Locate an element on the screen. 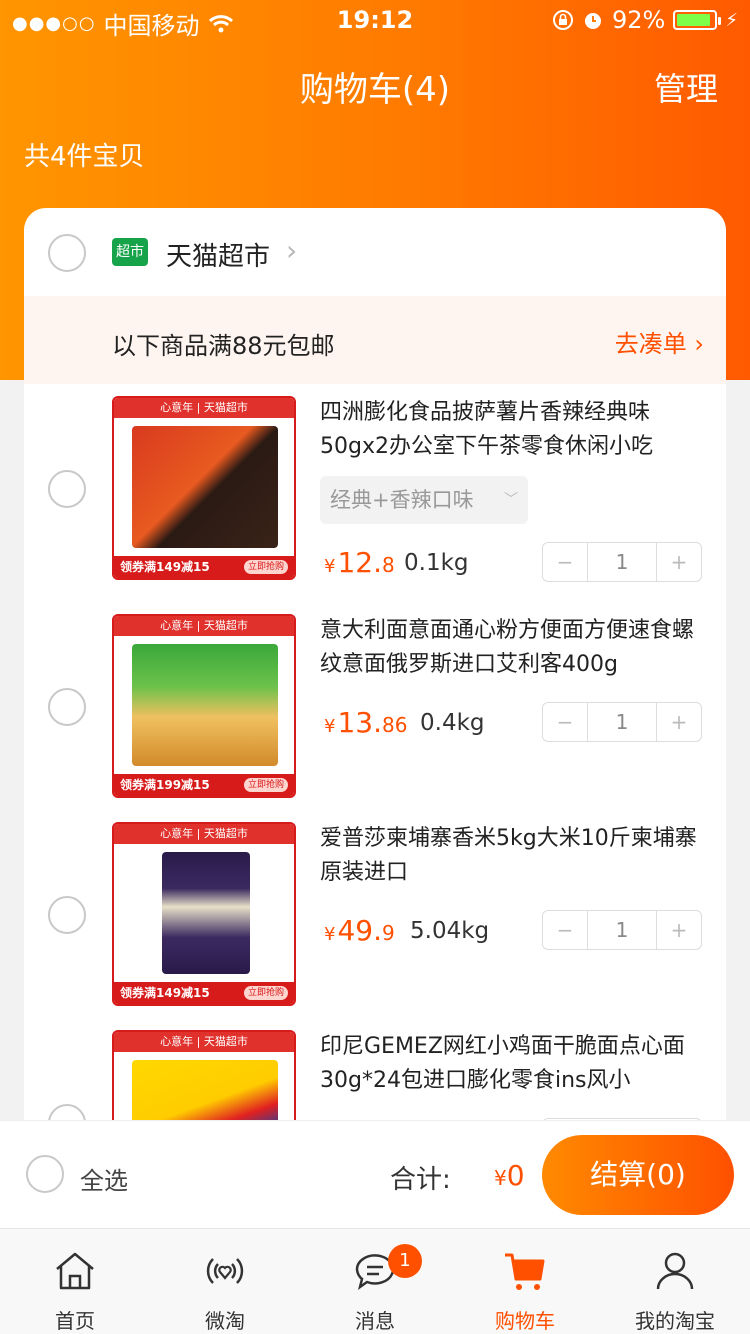 The image size is (750, 1334). product-price: ¥12.8 is located at coordinates (359, 562).